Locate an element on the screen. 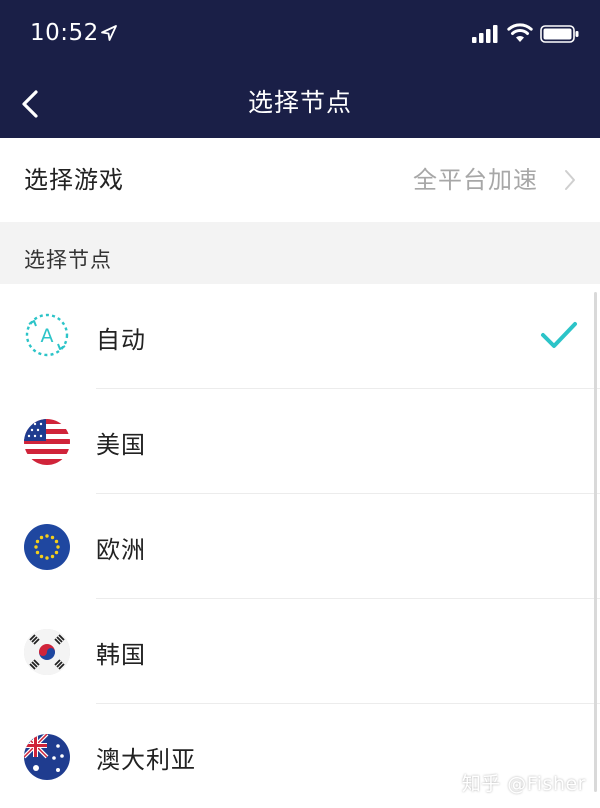 The height and width of the screenshot is (808, 600). node-label: 自动 is located at coordinates (121, 340).